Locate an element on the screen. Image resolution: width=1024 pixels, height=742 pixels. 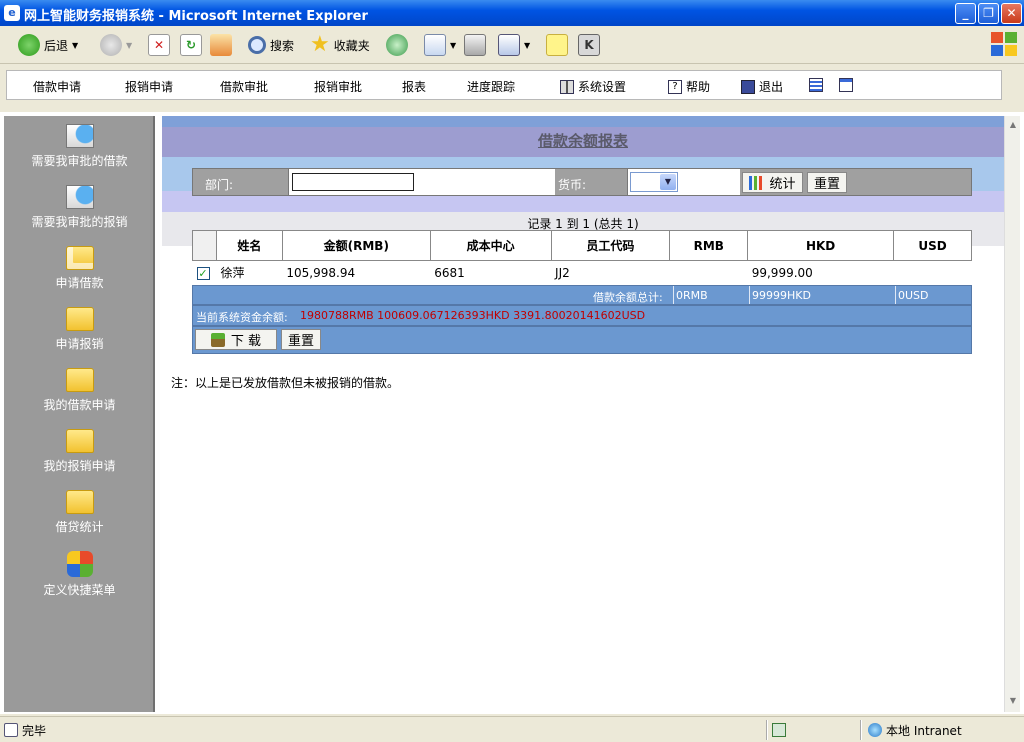
sidebar-item-loan-stats: 借贷统计 is located at coordinates (79, 512).